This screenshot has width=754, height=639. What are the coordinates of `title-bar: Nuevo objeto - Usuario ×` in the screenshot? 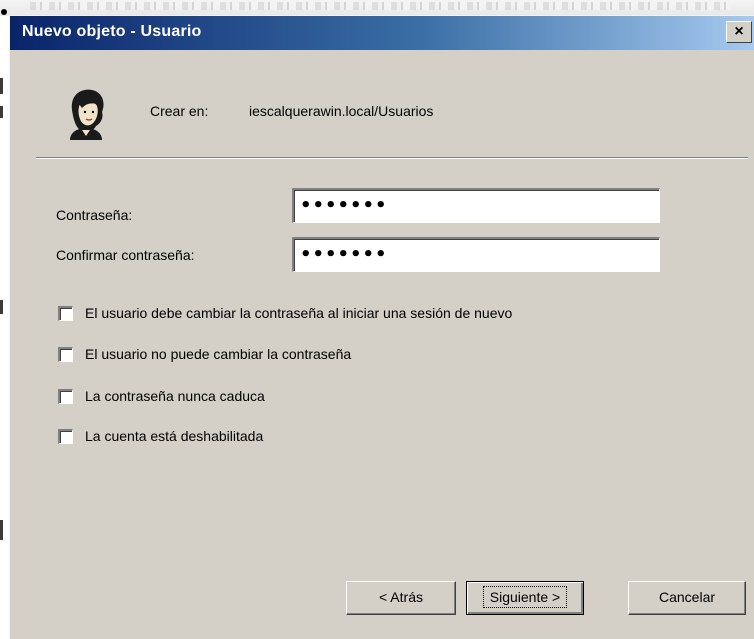 It's located at (382, 33).